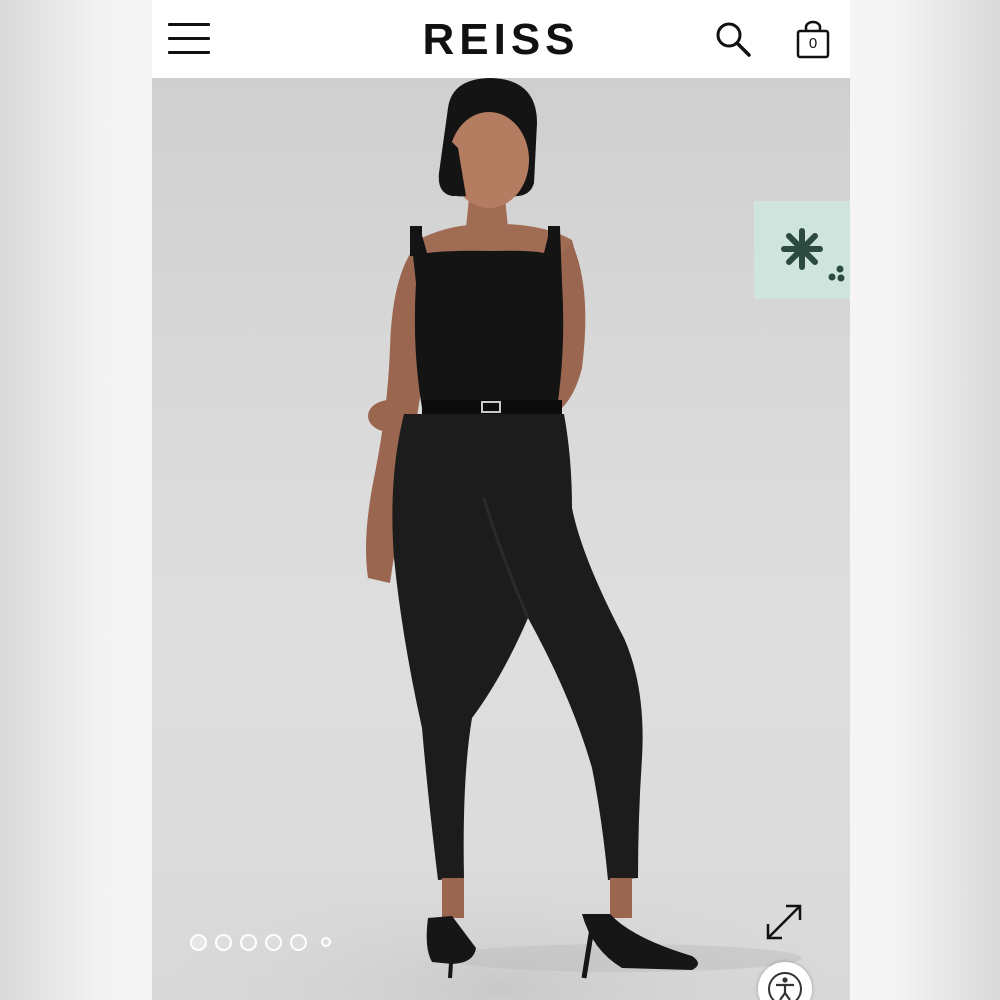 The width and height of the screenshot is (1000, 1000). What do you see at coordinates (734, 40) in the screenshot?
I see `search-icon` at bounding box center [734, 40].